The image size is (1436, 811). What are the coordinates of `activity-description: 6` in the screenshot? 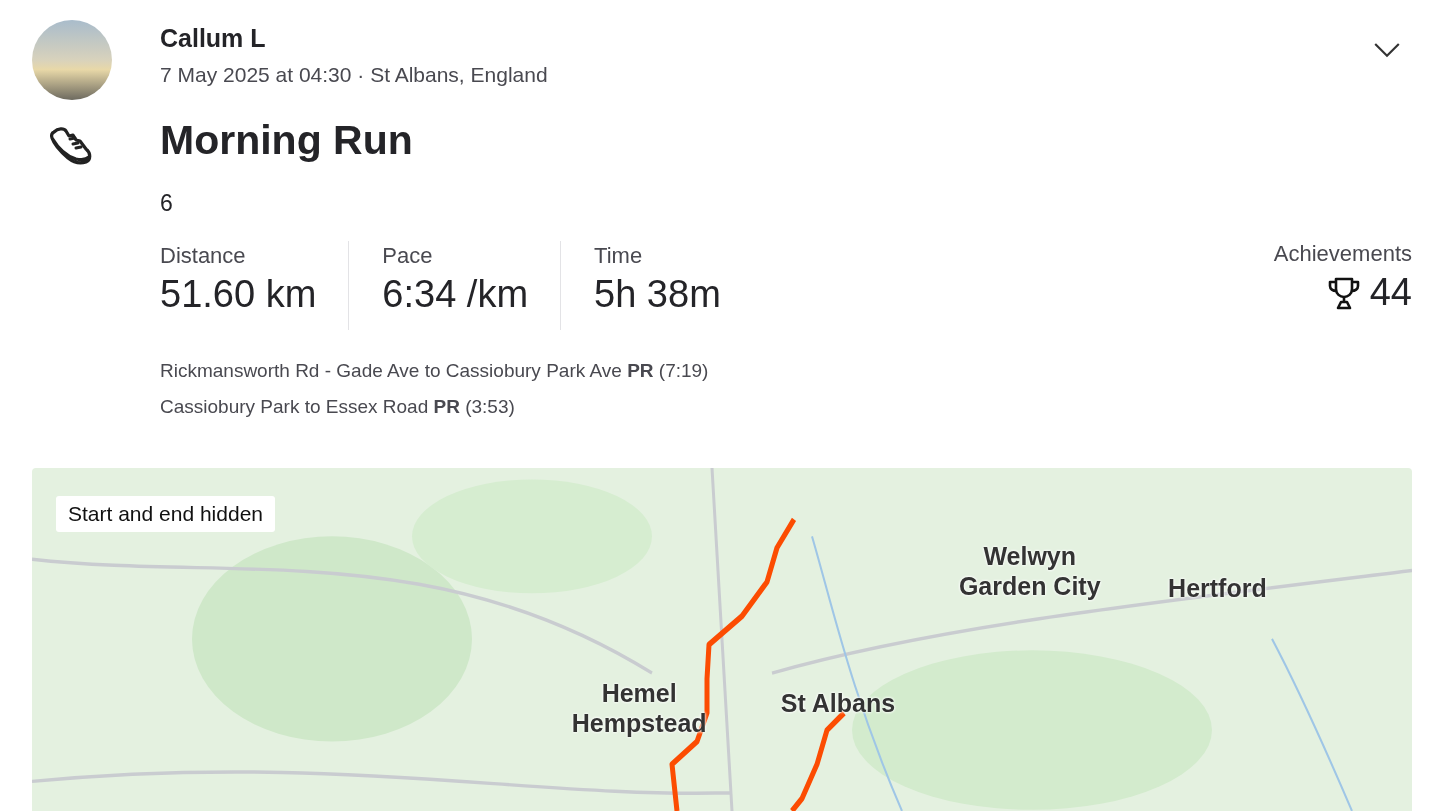 It's located at (167, 203).